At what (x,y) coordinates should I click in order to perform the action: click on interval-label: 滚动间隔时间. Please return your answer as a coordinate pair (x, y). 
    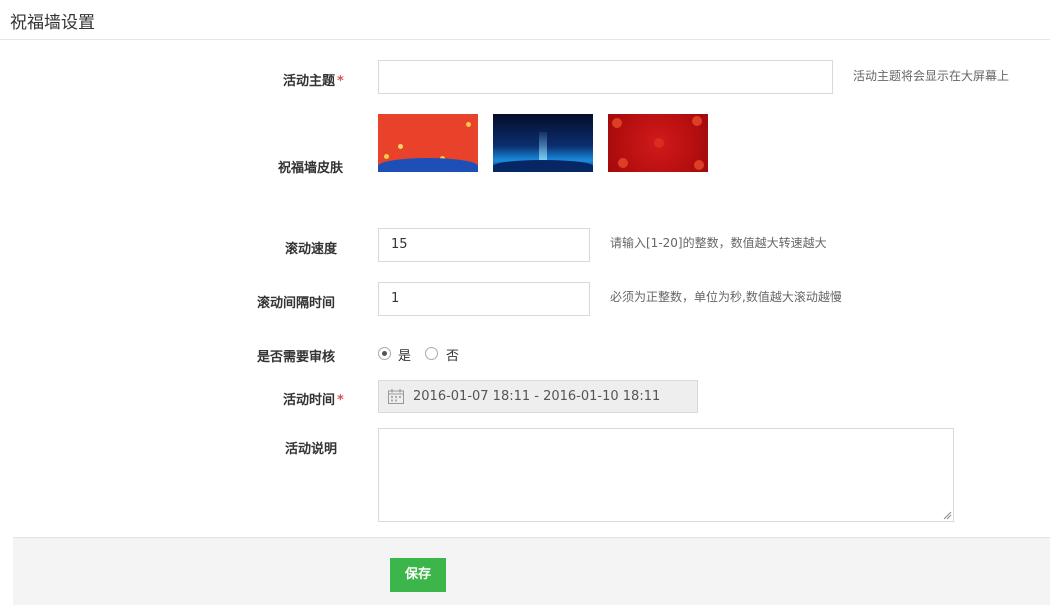
    Looking at the image, I should click on (296, 303).